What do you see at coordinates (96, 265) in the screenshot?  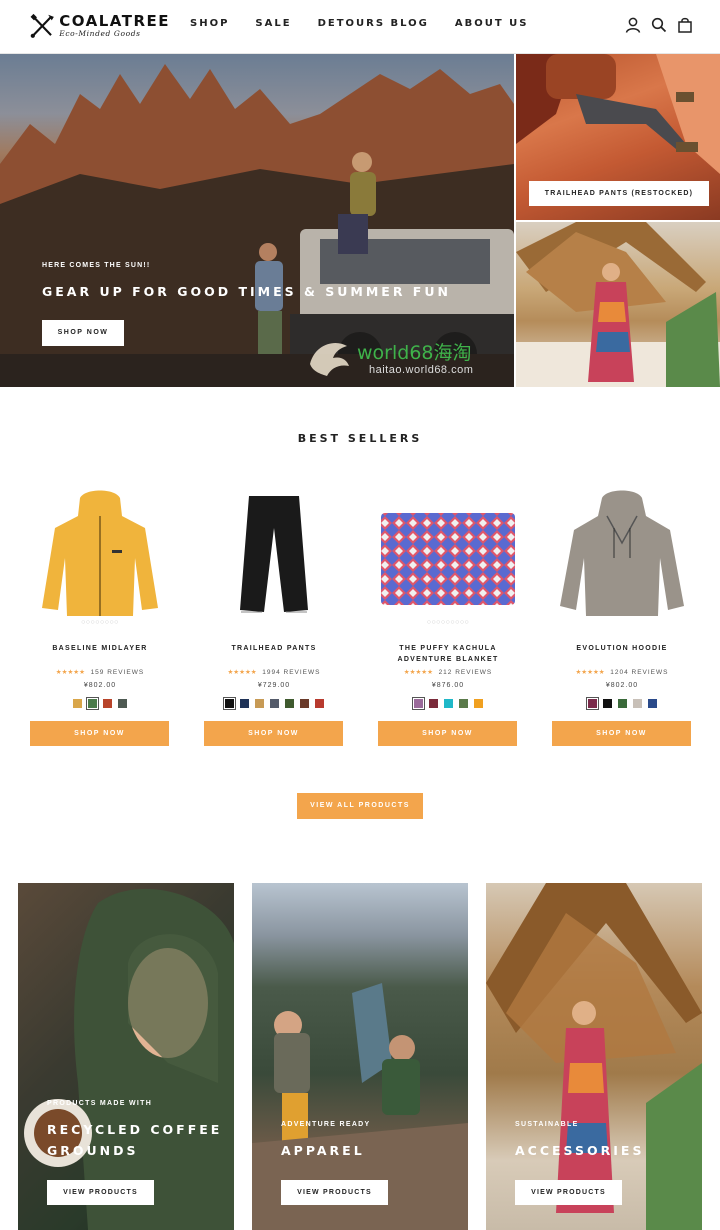 I see `hero-eyebrow: HERE COMES THE SUN!!` at bounding box center [96, 265].